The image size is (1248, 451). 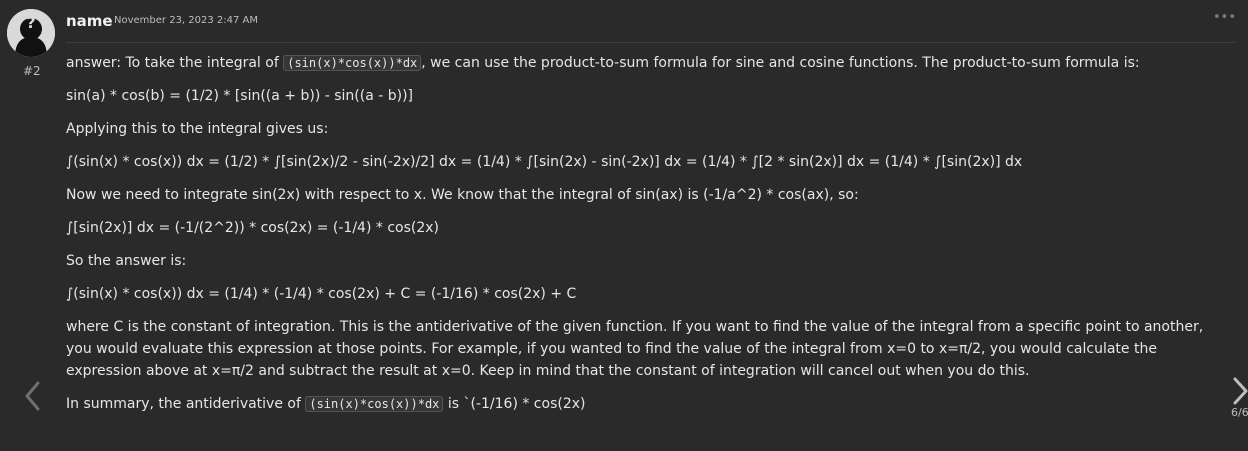 I want to click on username: name, so click(x=89, y=21).